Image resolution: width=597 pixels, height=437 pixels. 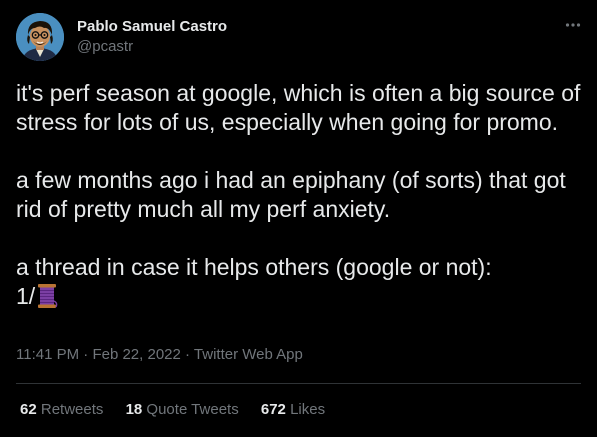 What do you see at coordinates (298, 383) in the screenshot?
I see `divider` at bounding box center [298, 383].